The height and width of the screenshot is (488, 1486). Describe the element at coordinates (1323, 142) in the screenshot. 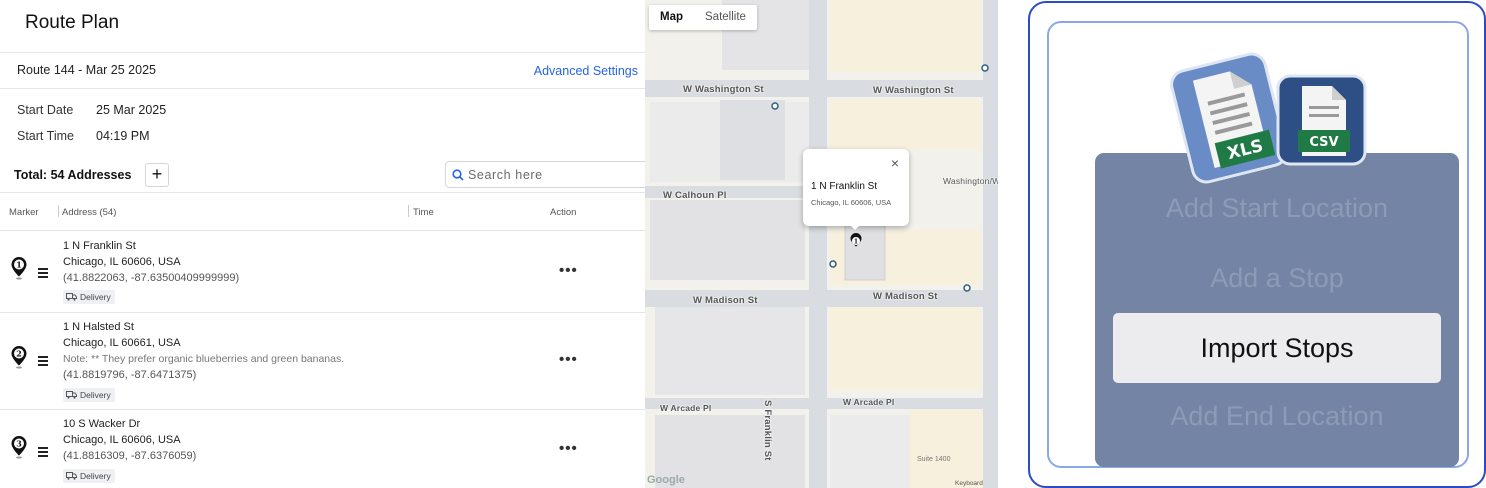

I see `csv-label: CSV` at that location.